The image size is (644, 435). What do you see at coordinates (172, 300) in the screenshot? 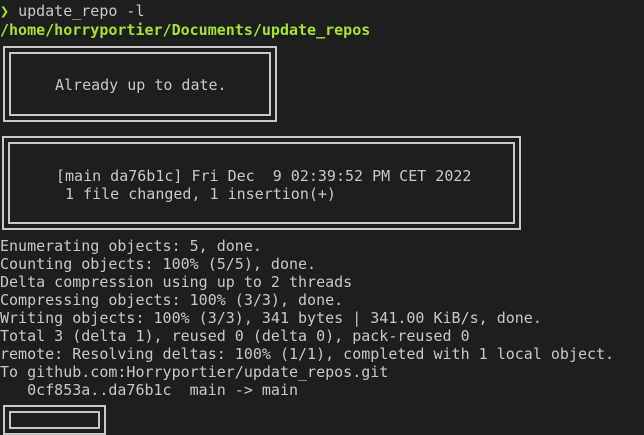
I see `output-line: Compressing objects: 100% (3/3), done.` at bounding box center [172, 300].